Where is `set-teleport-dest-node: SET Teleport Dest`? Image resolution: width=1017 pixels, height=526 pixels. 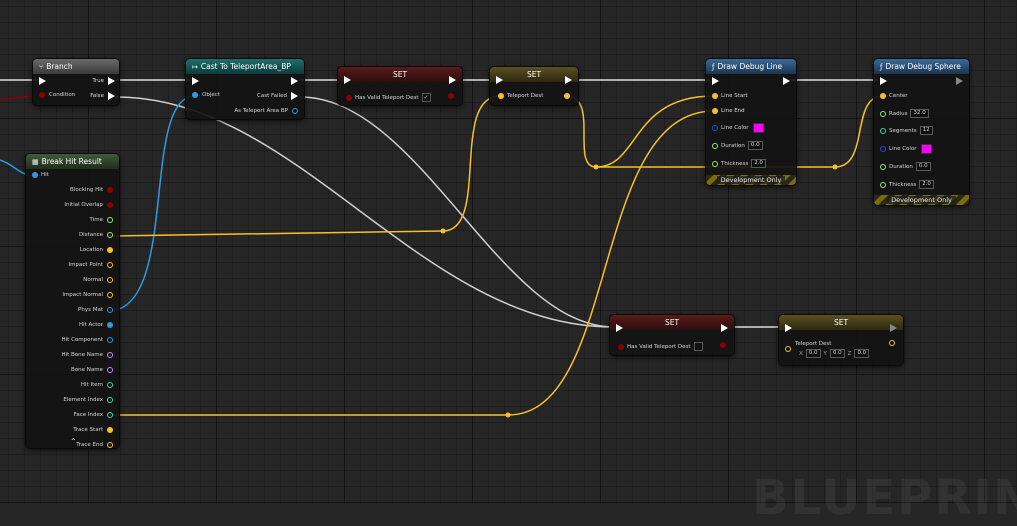 set-teleport-dest-node: SET Teleport Dest is located at coordinates (534, 86).